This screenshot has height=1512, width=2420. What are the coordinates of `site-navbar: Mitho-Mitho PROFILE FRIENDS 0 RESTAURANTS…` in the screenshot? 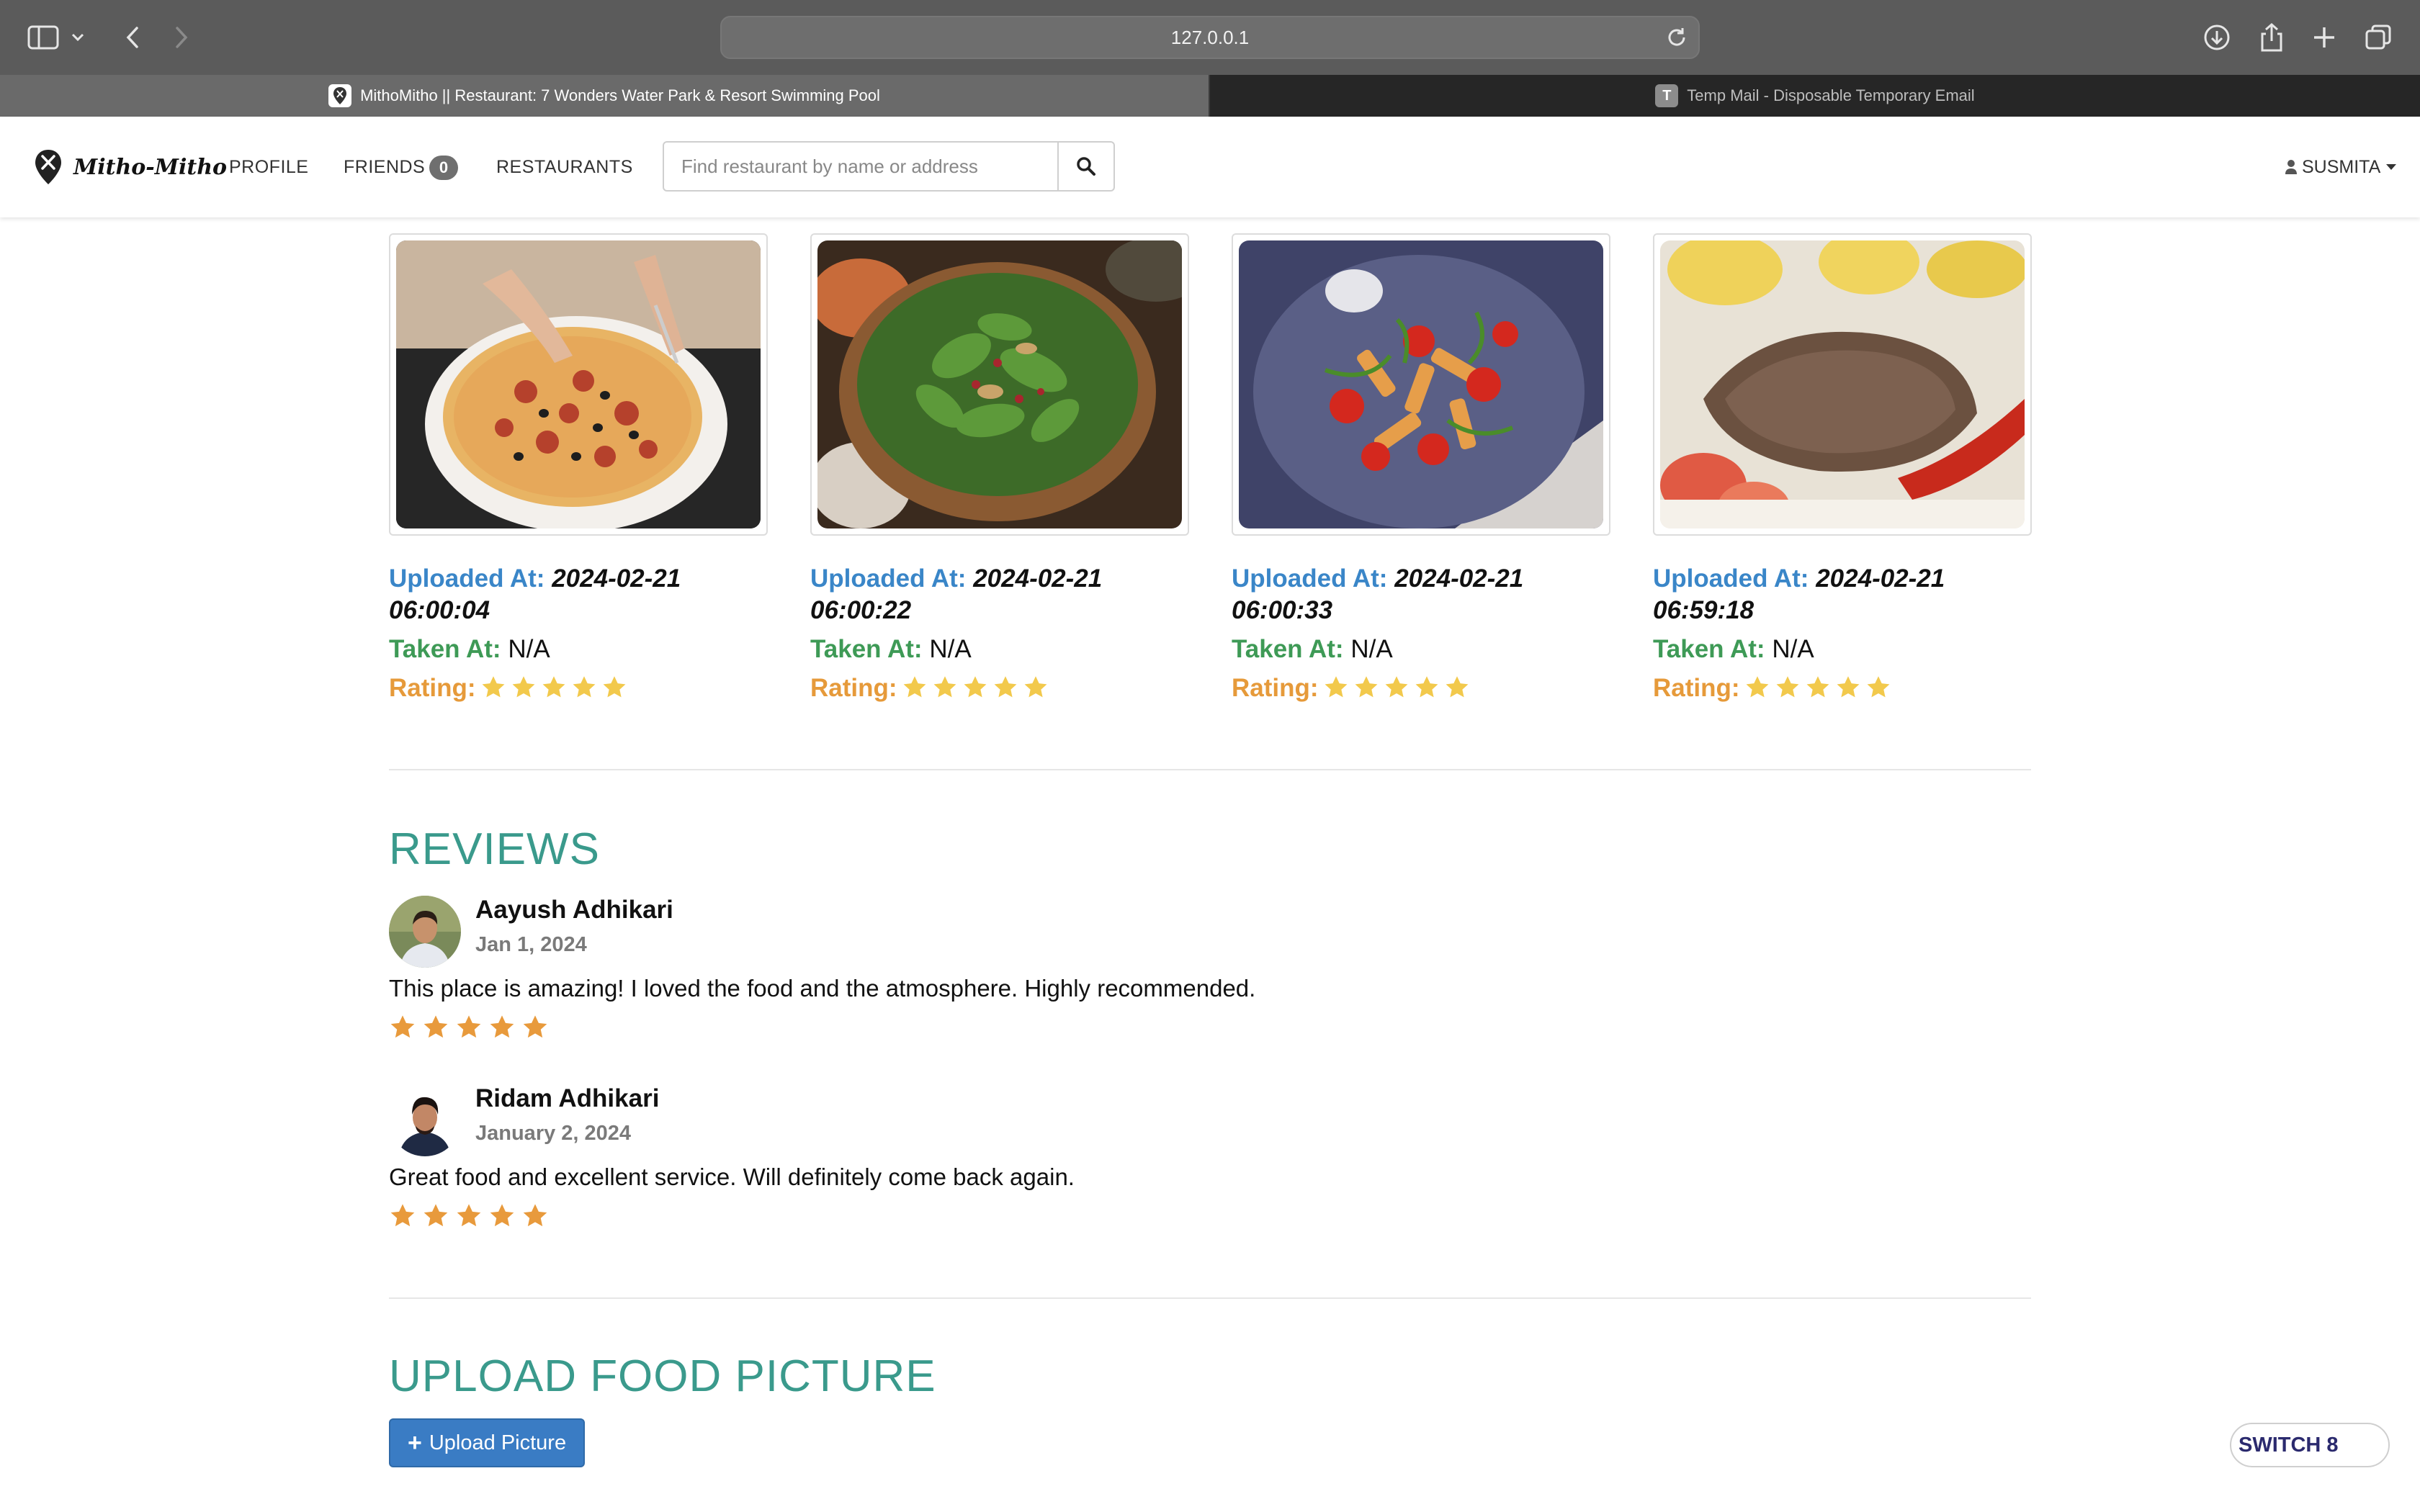 It's located at (1210, 167).